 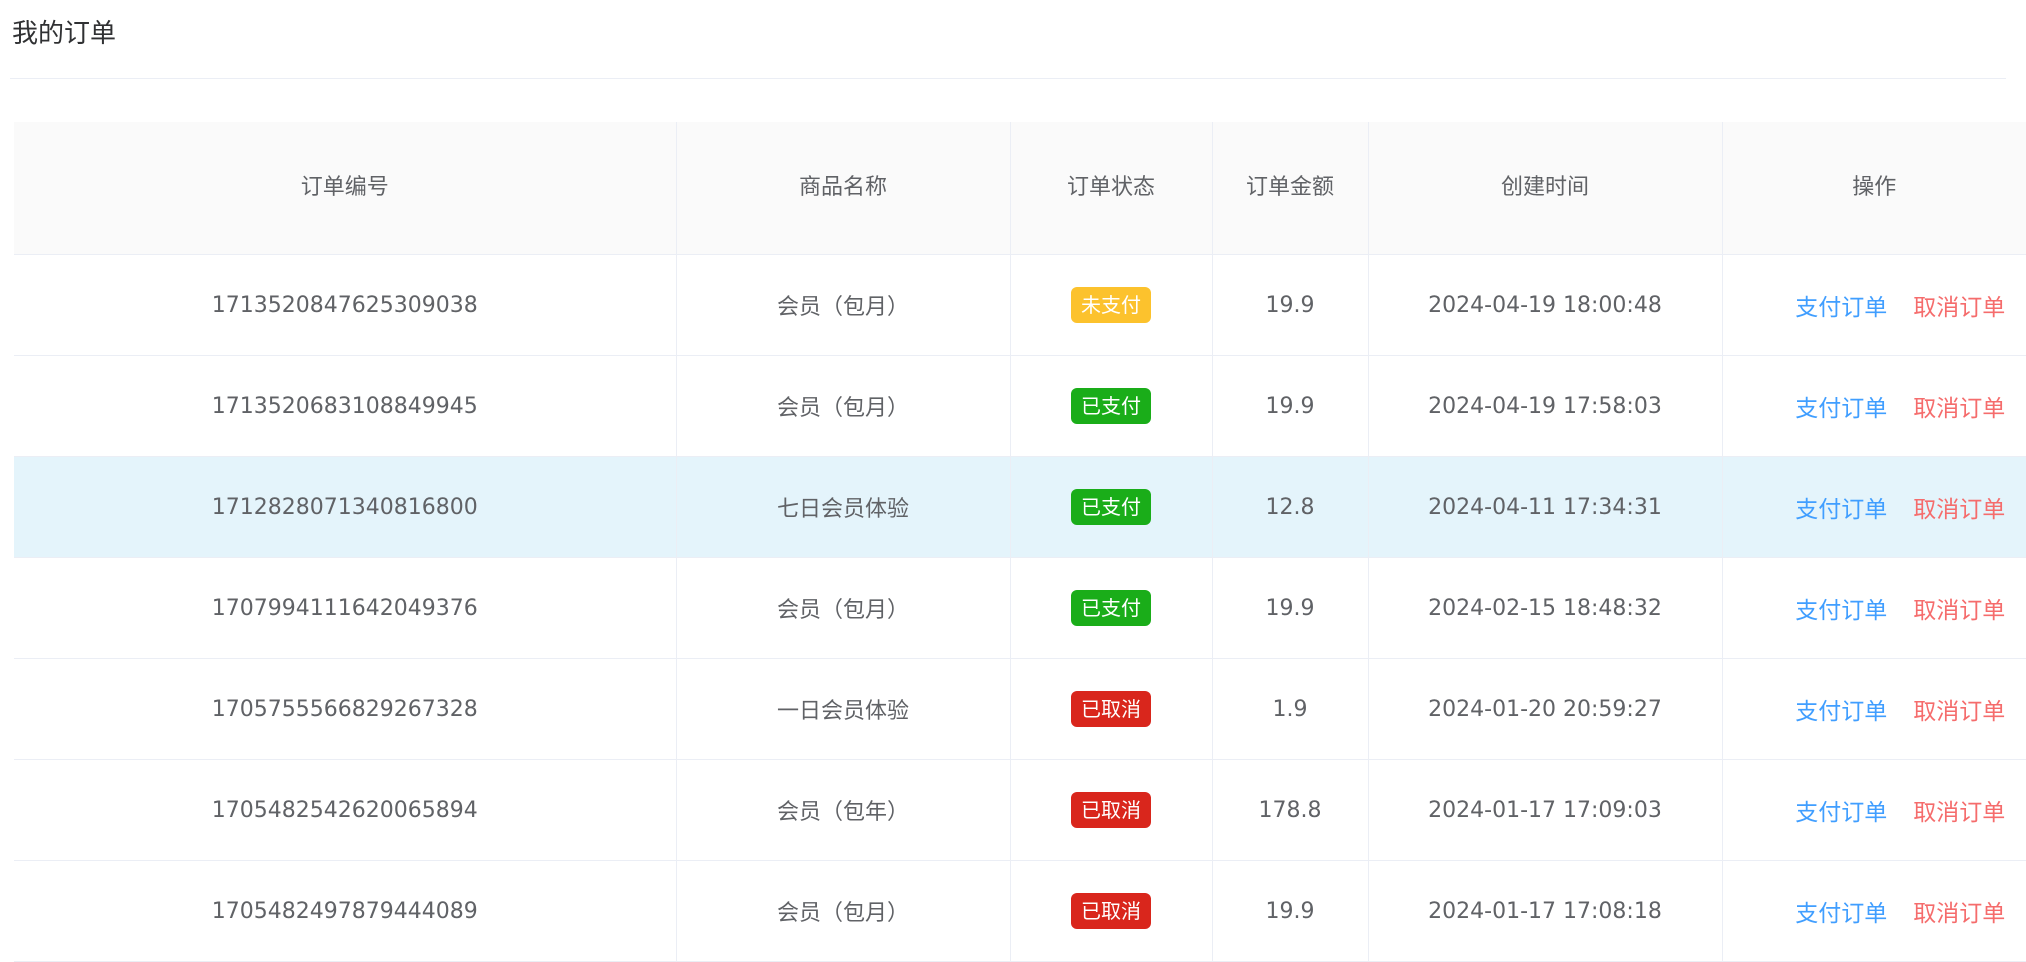 What do you see at coordinates (1545, 608) in the screenshot?
I see `created-cell: 2024-02-15 18:48:32` at bounding box center [1545, 608].